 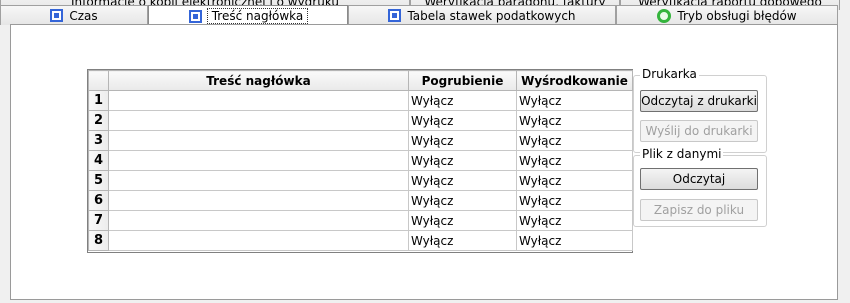 What do you see at coordinates (682, 154) in the screenshot?
I see `data-file-group-title: Plik z danymi` at bounding box center [682, 154].